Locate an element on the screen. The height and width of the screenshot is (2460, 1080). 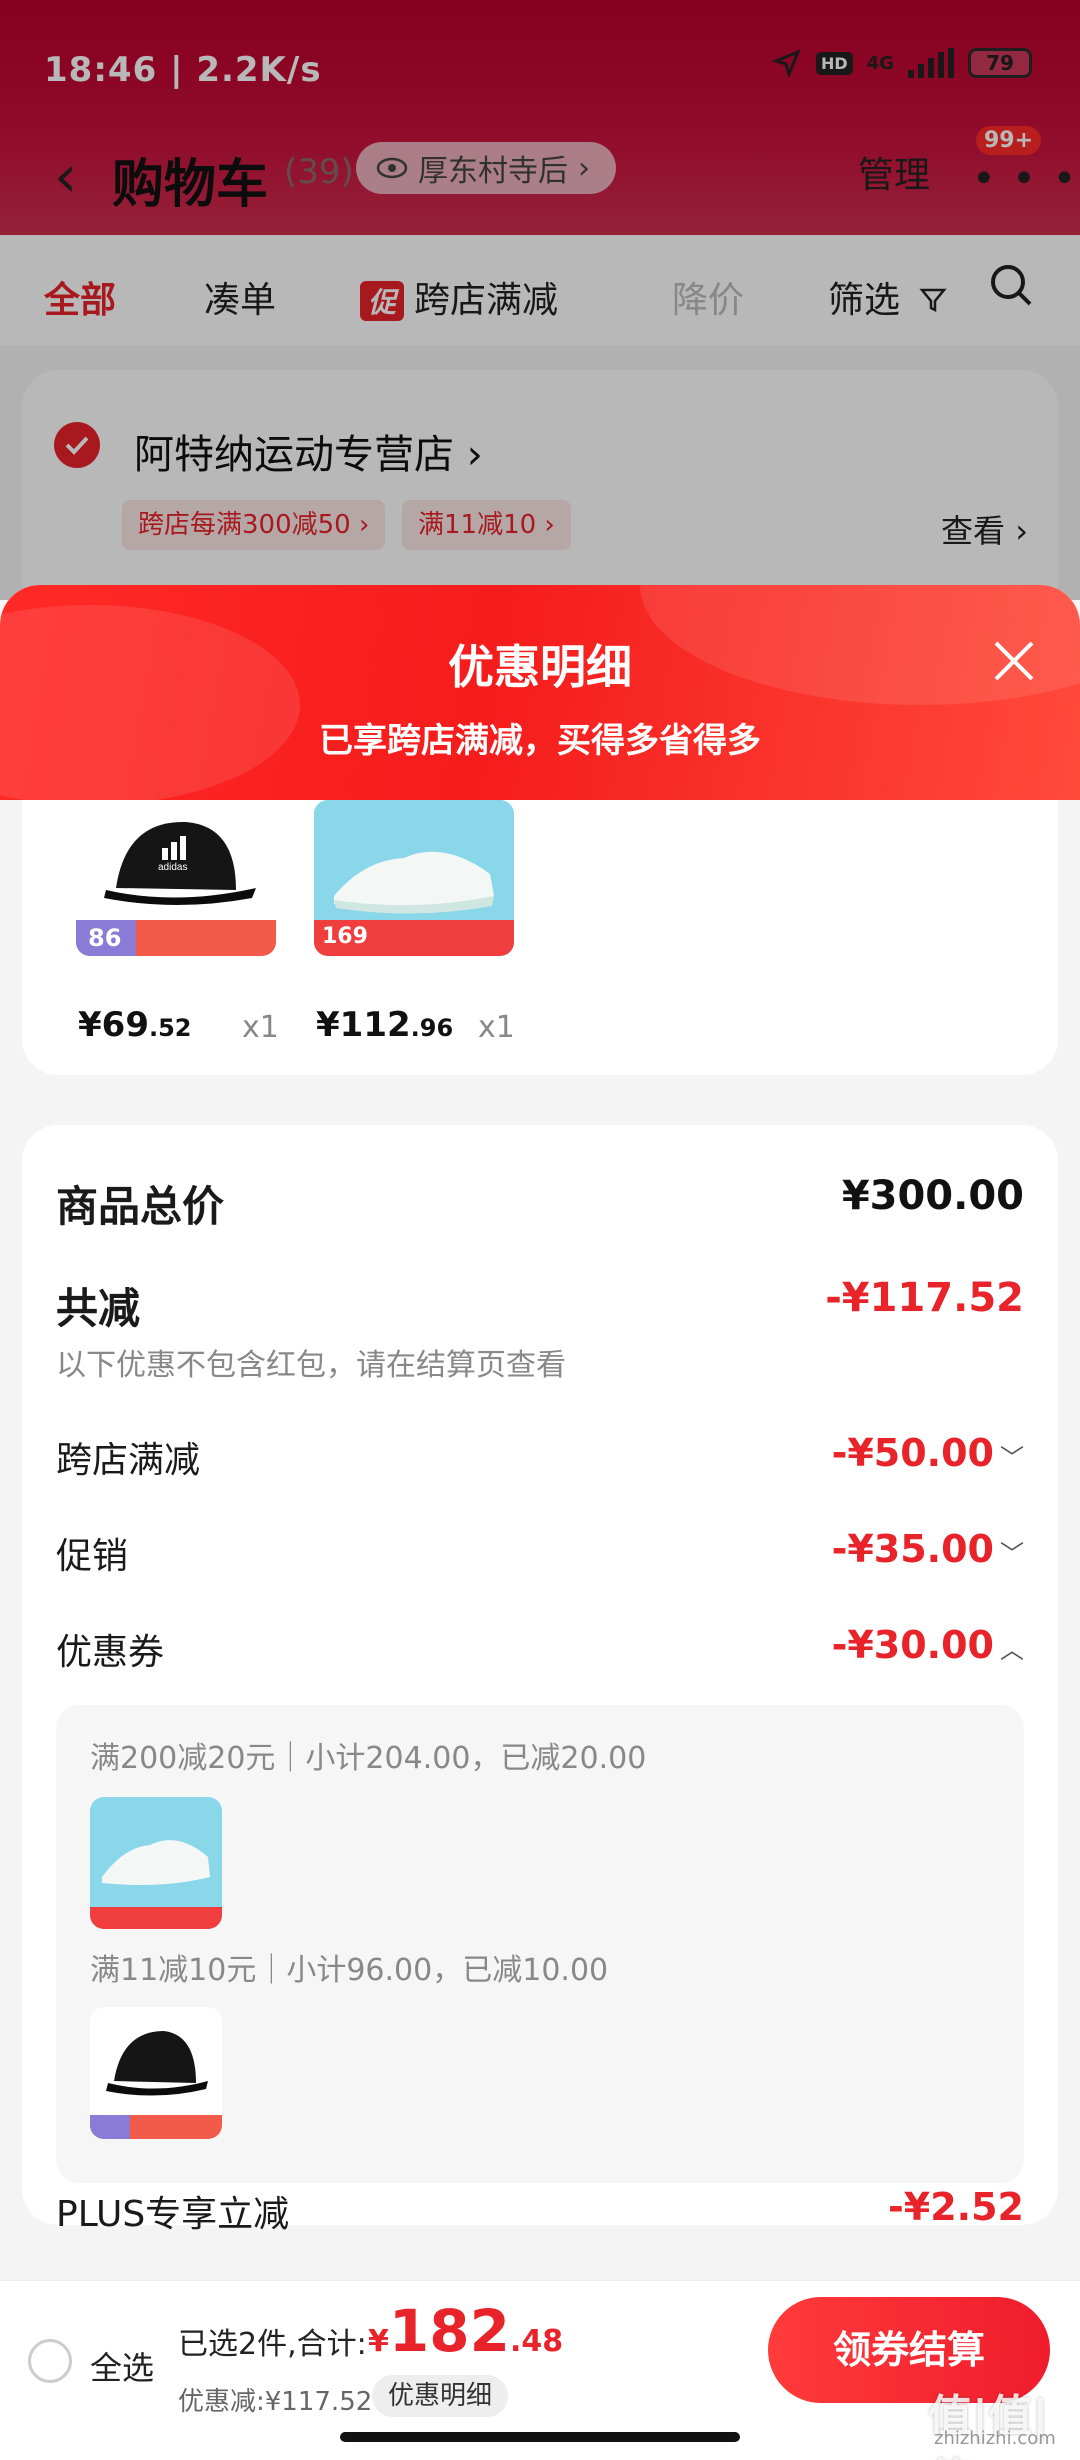
sheet-header: 优惠明细 已享跨店满减，买得多省得多 is located at coordinates (540, 692).